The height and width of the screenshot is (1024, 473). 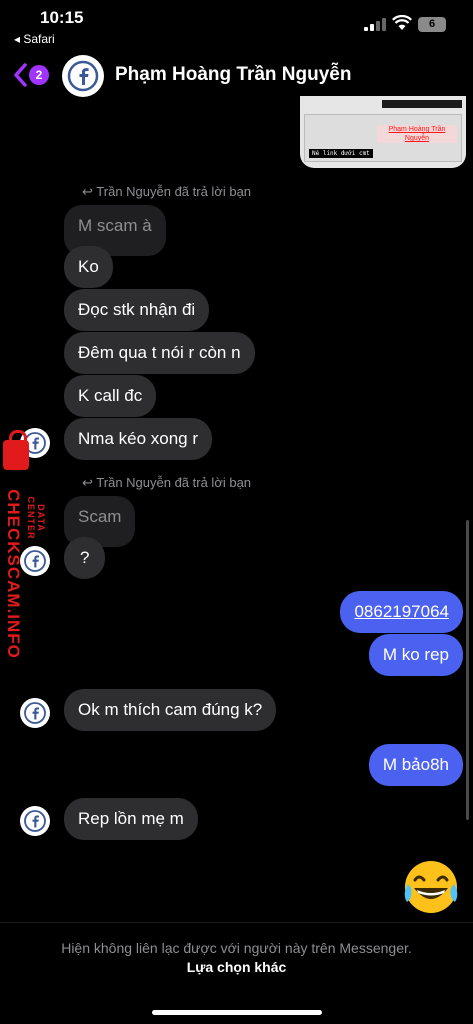 I want to click on story-caption: Né link dưới cmt, so click(x=341, y=153).